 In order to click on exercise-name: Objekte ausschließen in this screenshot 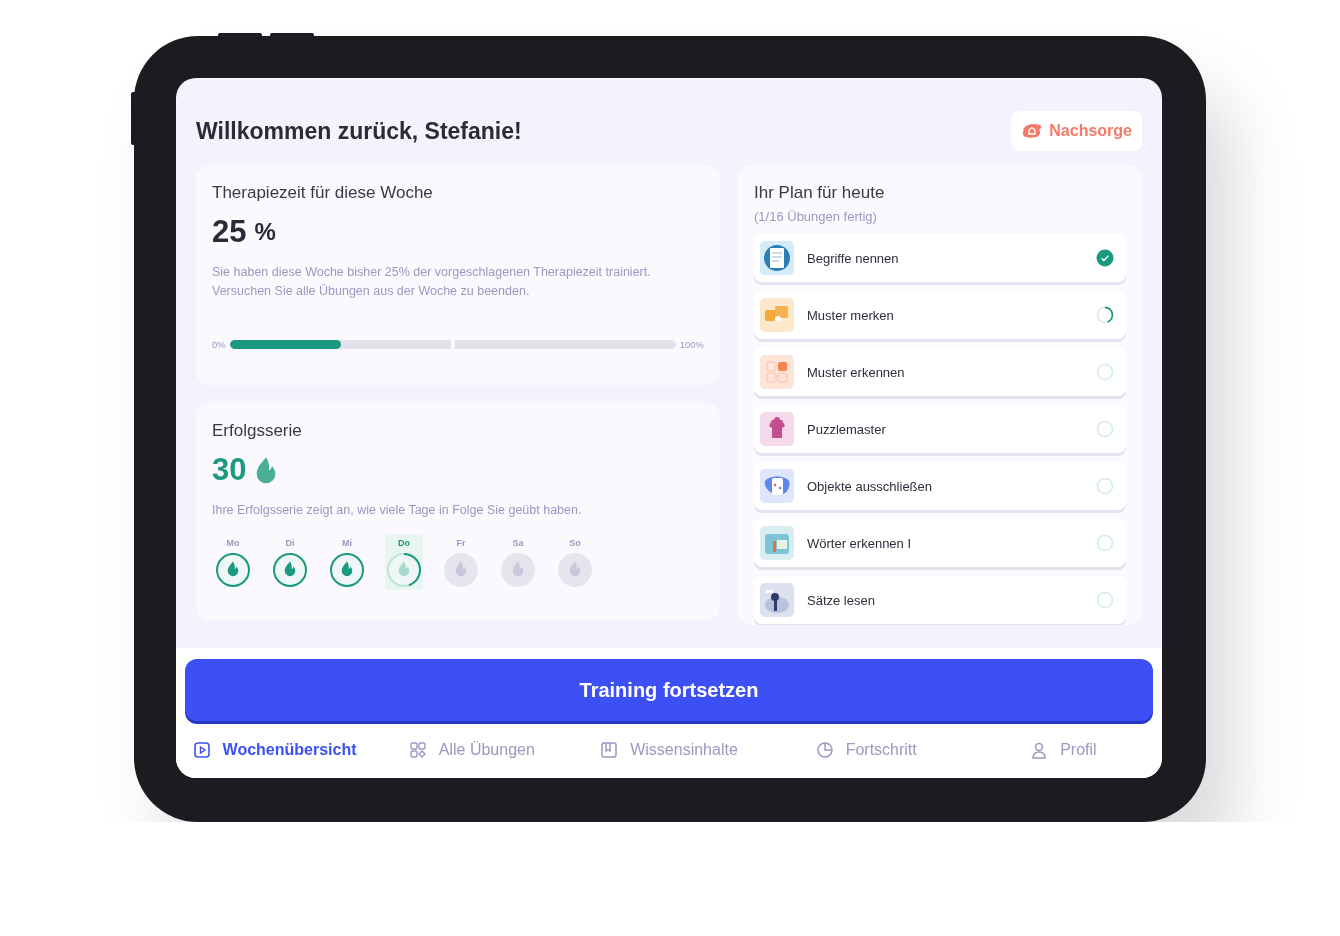, I will do `click(870, 486)`.